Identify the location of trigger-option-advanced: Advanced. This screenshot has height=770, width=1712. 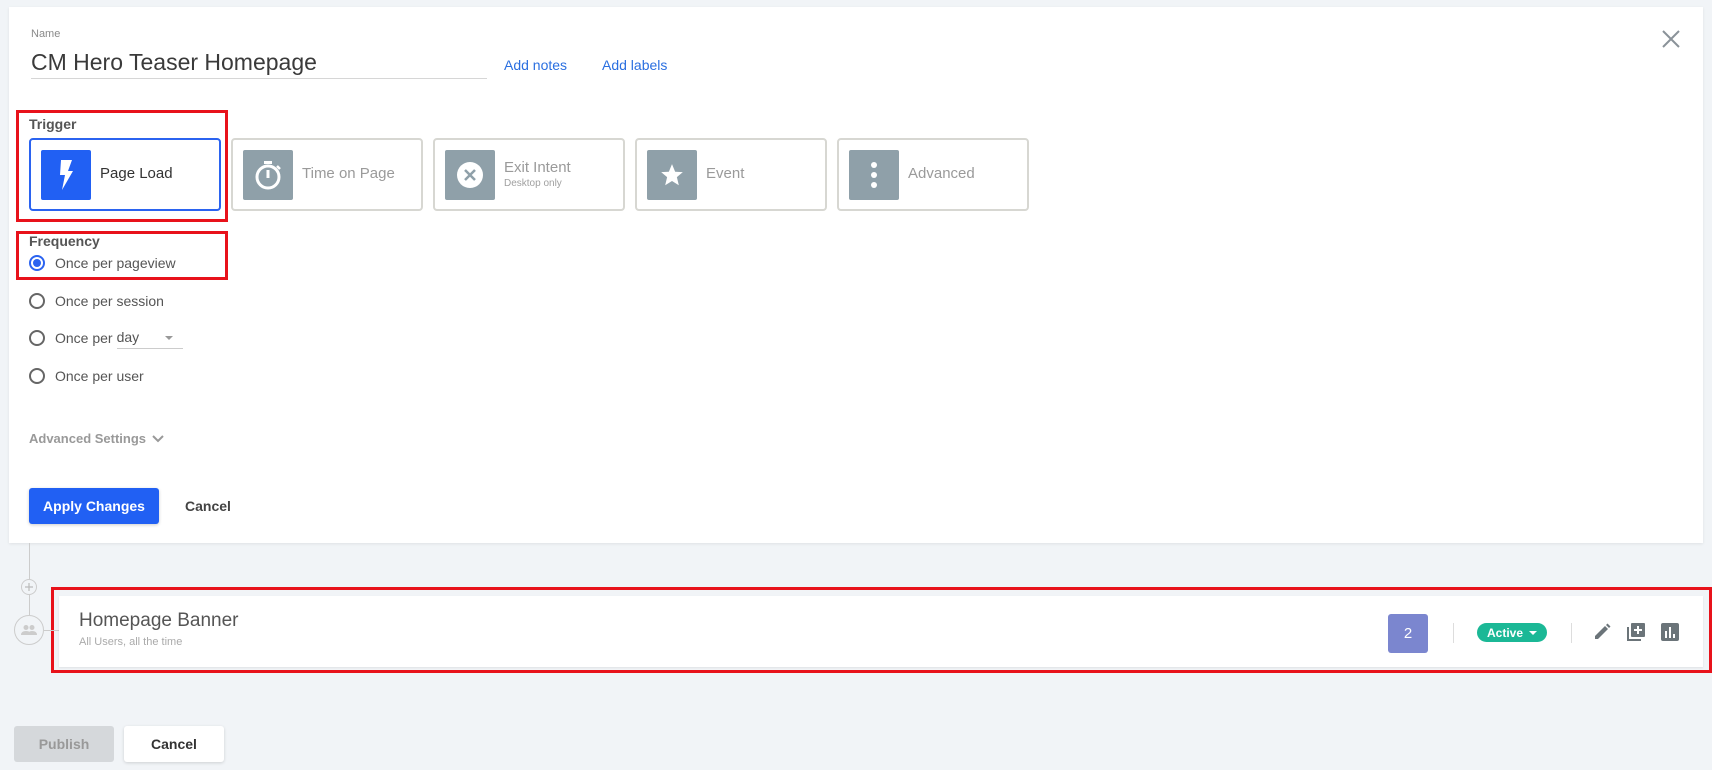
(933, 174).